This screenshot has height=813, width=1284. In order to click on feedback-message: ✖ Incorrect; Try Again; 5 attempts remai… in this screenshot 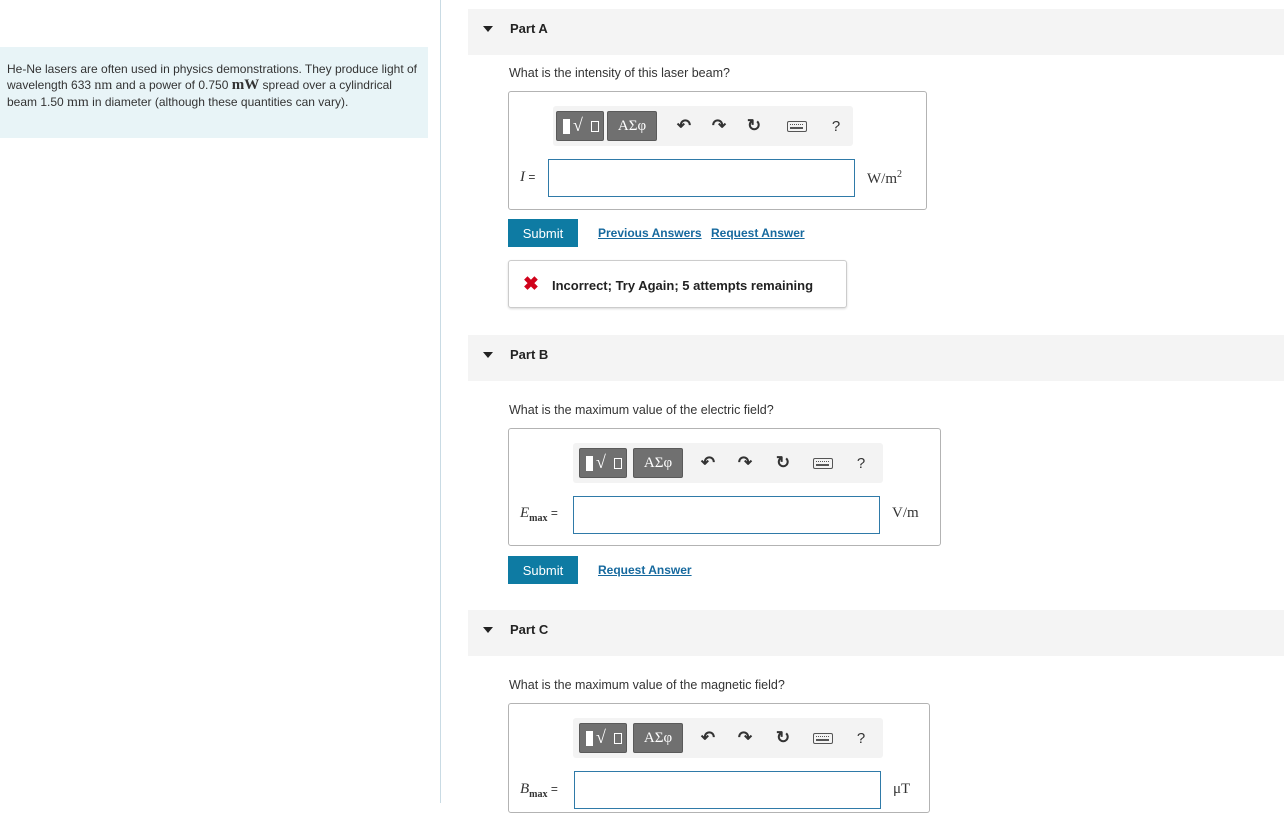, I will do `click(677, 284)`.